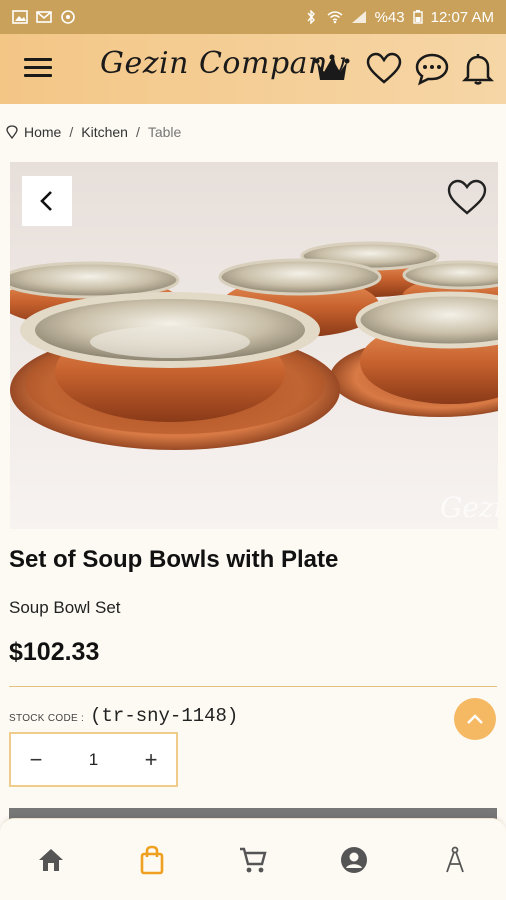 The height and width of the screenshot is (900, 506). I want to click on breadcrumb-kitchen: Kitchen, so click(104, 132).